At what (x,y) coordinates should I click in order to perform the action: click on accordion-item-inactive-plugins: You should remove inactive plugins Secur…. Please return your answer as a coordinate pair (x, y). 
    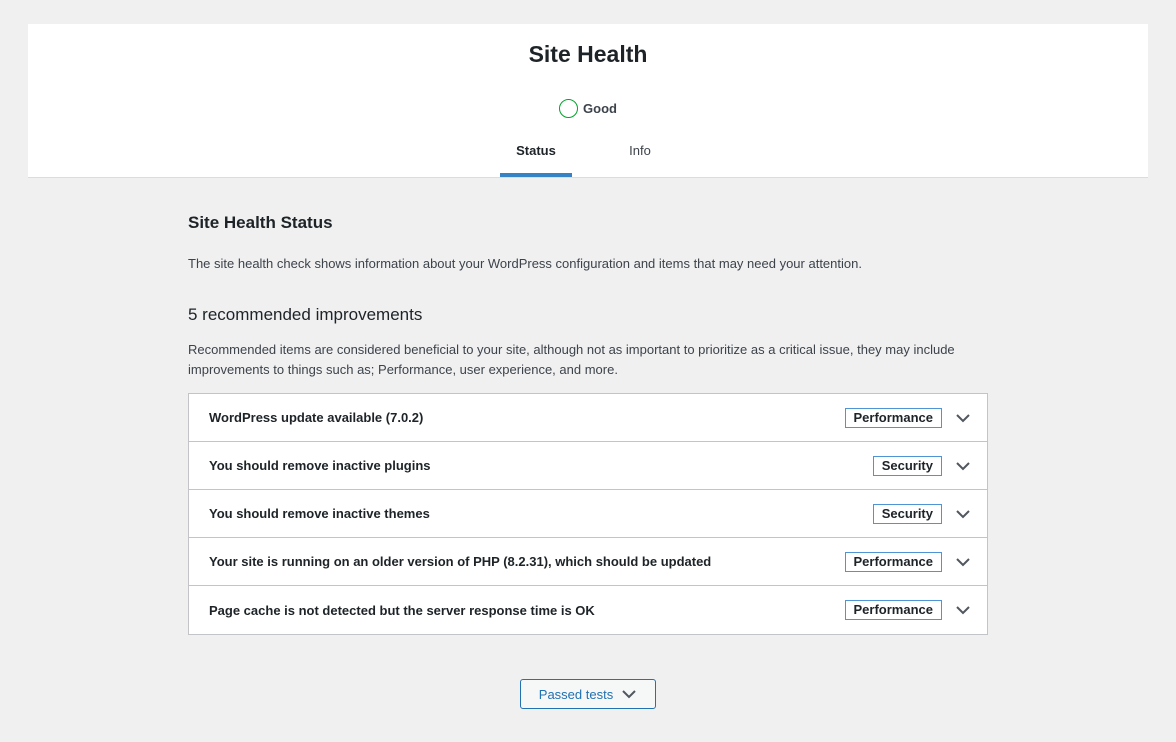
    Looking at the image, I should click on (588, 466).